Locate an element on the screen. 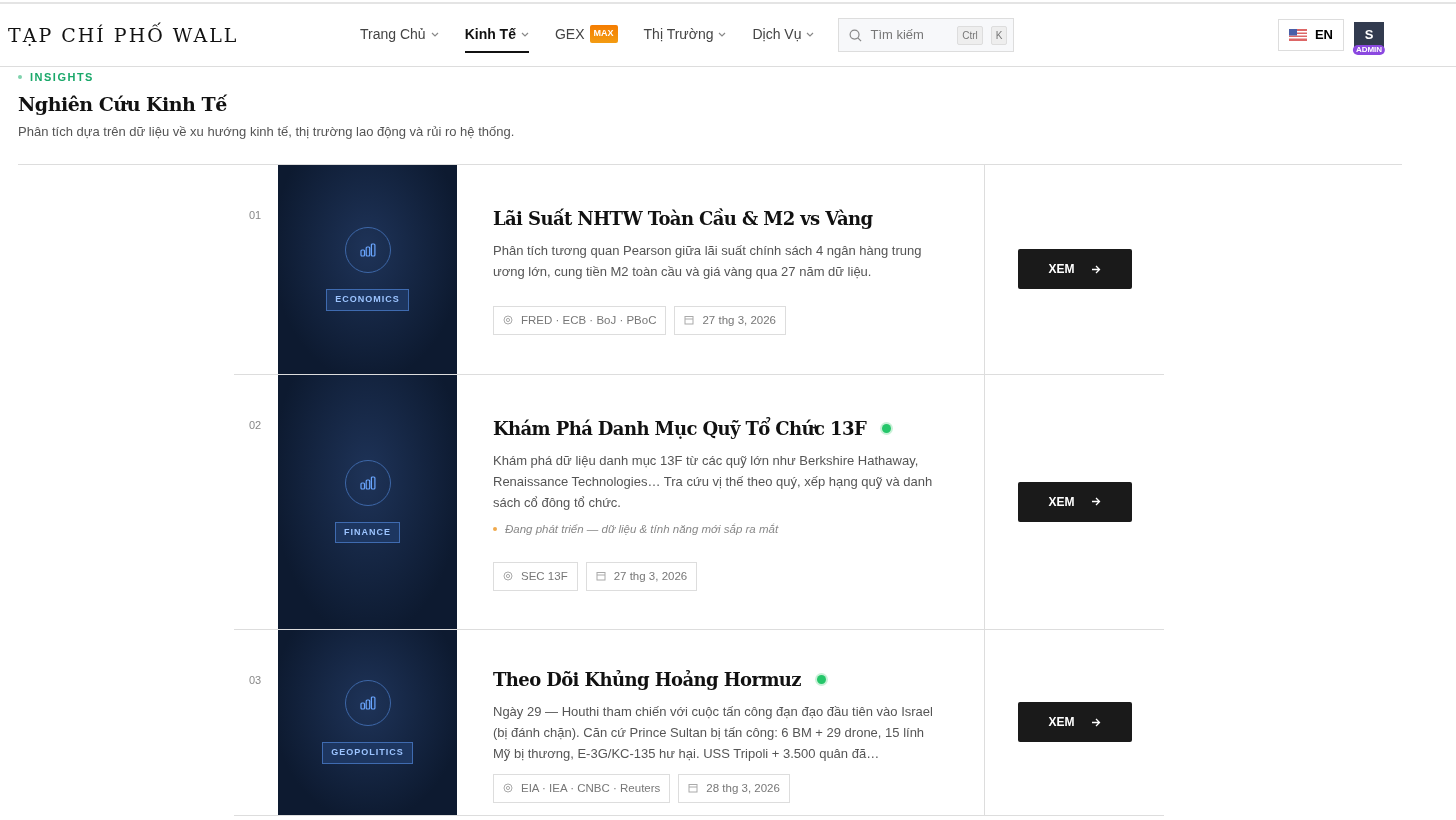 The image size is (1456, 820). nav-link: GEX MAX is located at coordinates (586, 35).